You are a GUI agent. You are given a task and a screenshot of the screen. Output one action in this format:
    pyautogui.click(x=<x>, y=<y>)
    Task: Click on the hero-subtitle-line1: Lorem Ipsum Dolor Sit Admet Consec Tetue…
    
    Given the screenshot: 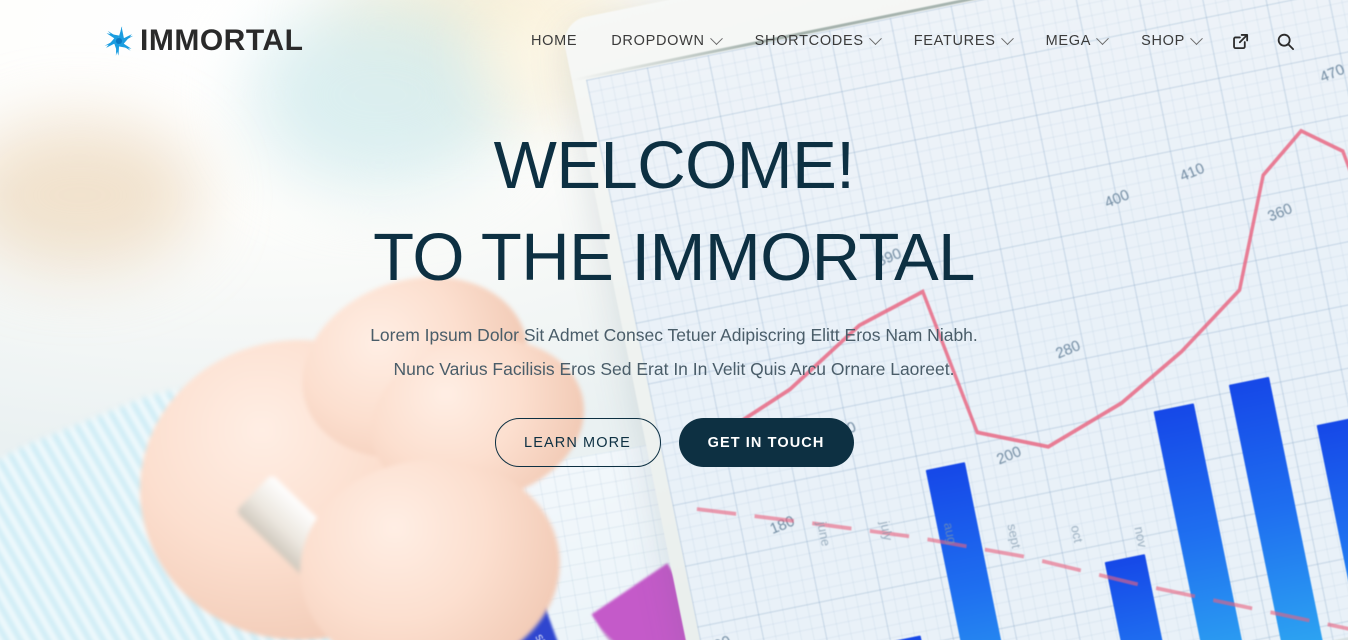 What is the action you would take?
    pyautogui.click(x=674, y=334)
    